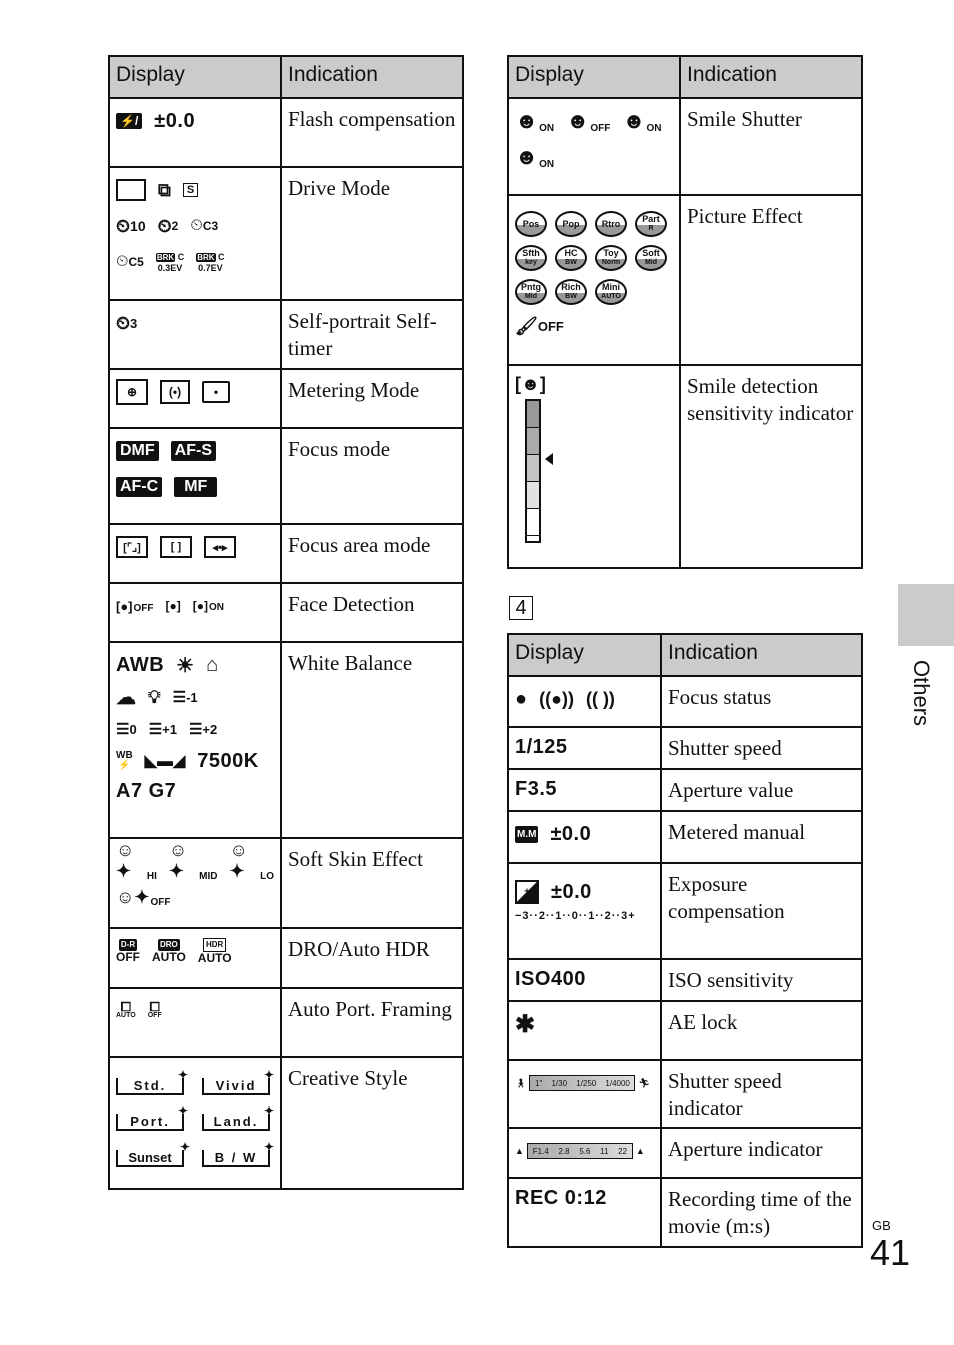 The width and height of the screenshot is (954, 1345). What do you see at coordinates (372, 553) in the screenshot?
I see `indication-cell: Focus area mode` at bounding box center [372, 553].